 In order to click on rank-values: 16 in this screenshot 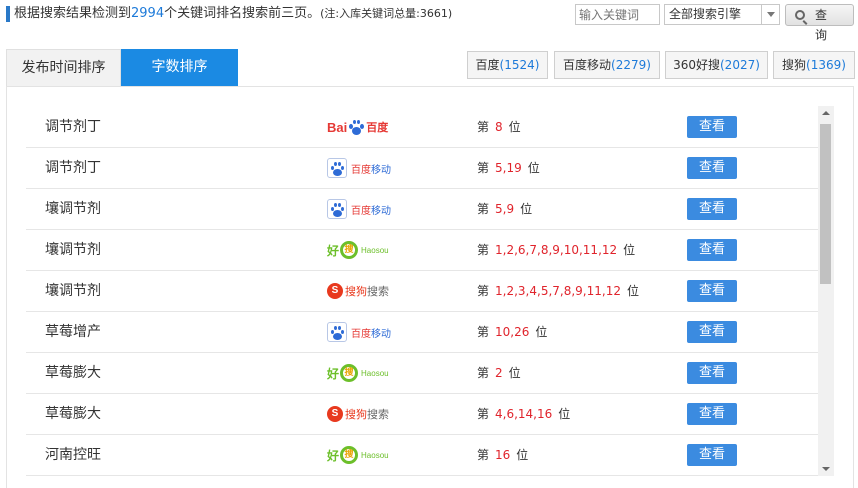, I will do `click(503, 455)`.